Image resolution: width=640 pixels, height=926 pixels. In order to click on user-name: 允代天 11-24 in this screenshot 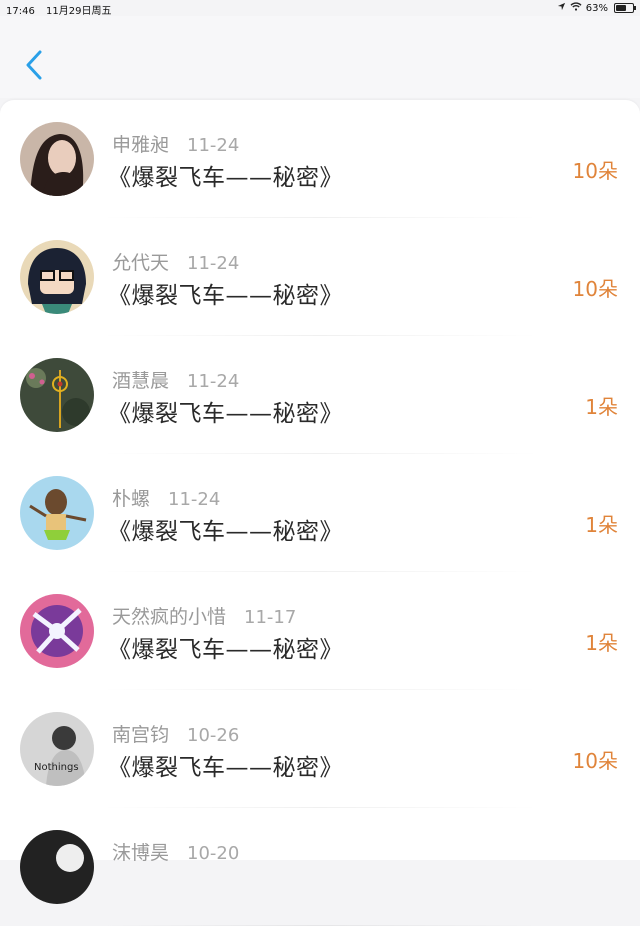, I will do `click(175, 261)`.